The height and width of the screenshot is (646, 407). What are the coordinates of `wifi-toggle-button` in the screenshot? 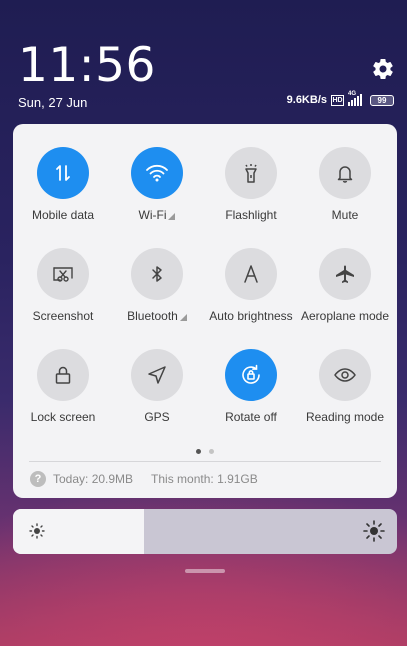 It's located at (157, 173).